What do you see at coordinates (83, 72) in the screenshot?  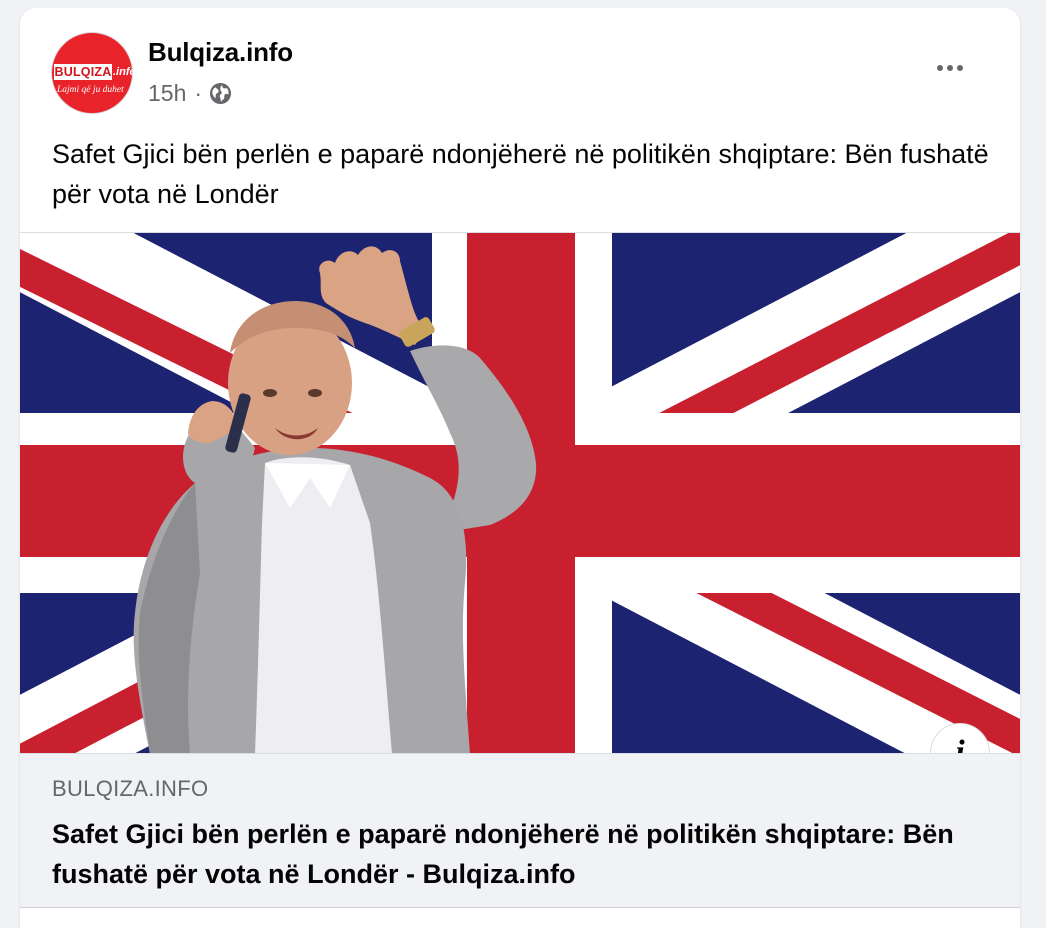 I see `avatar-logo-text: BULQIZA` at bounding box center [83, 72].